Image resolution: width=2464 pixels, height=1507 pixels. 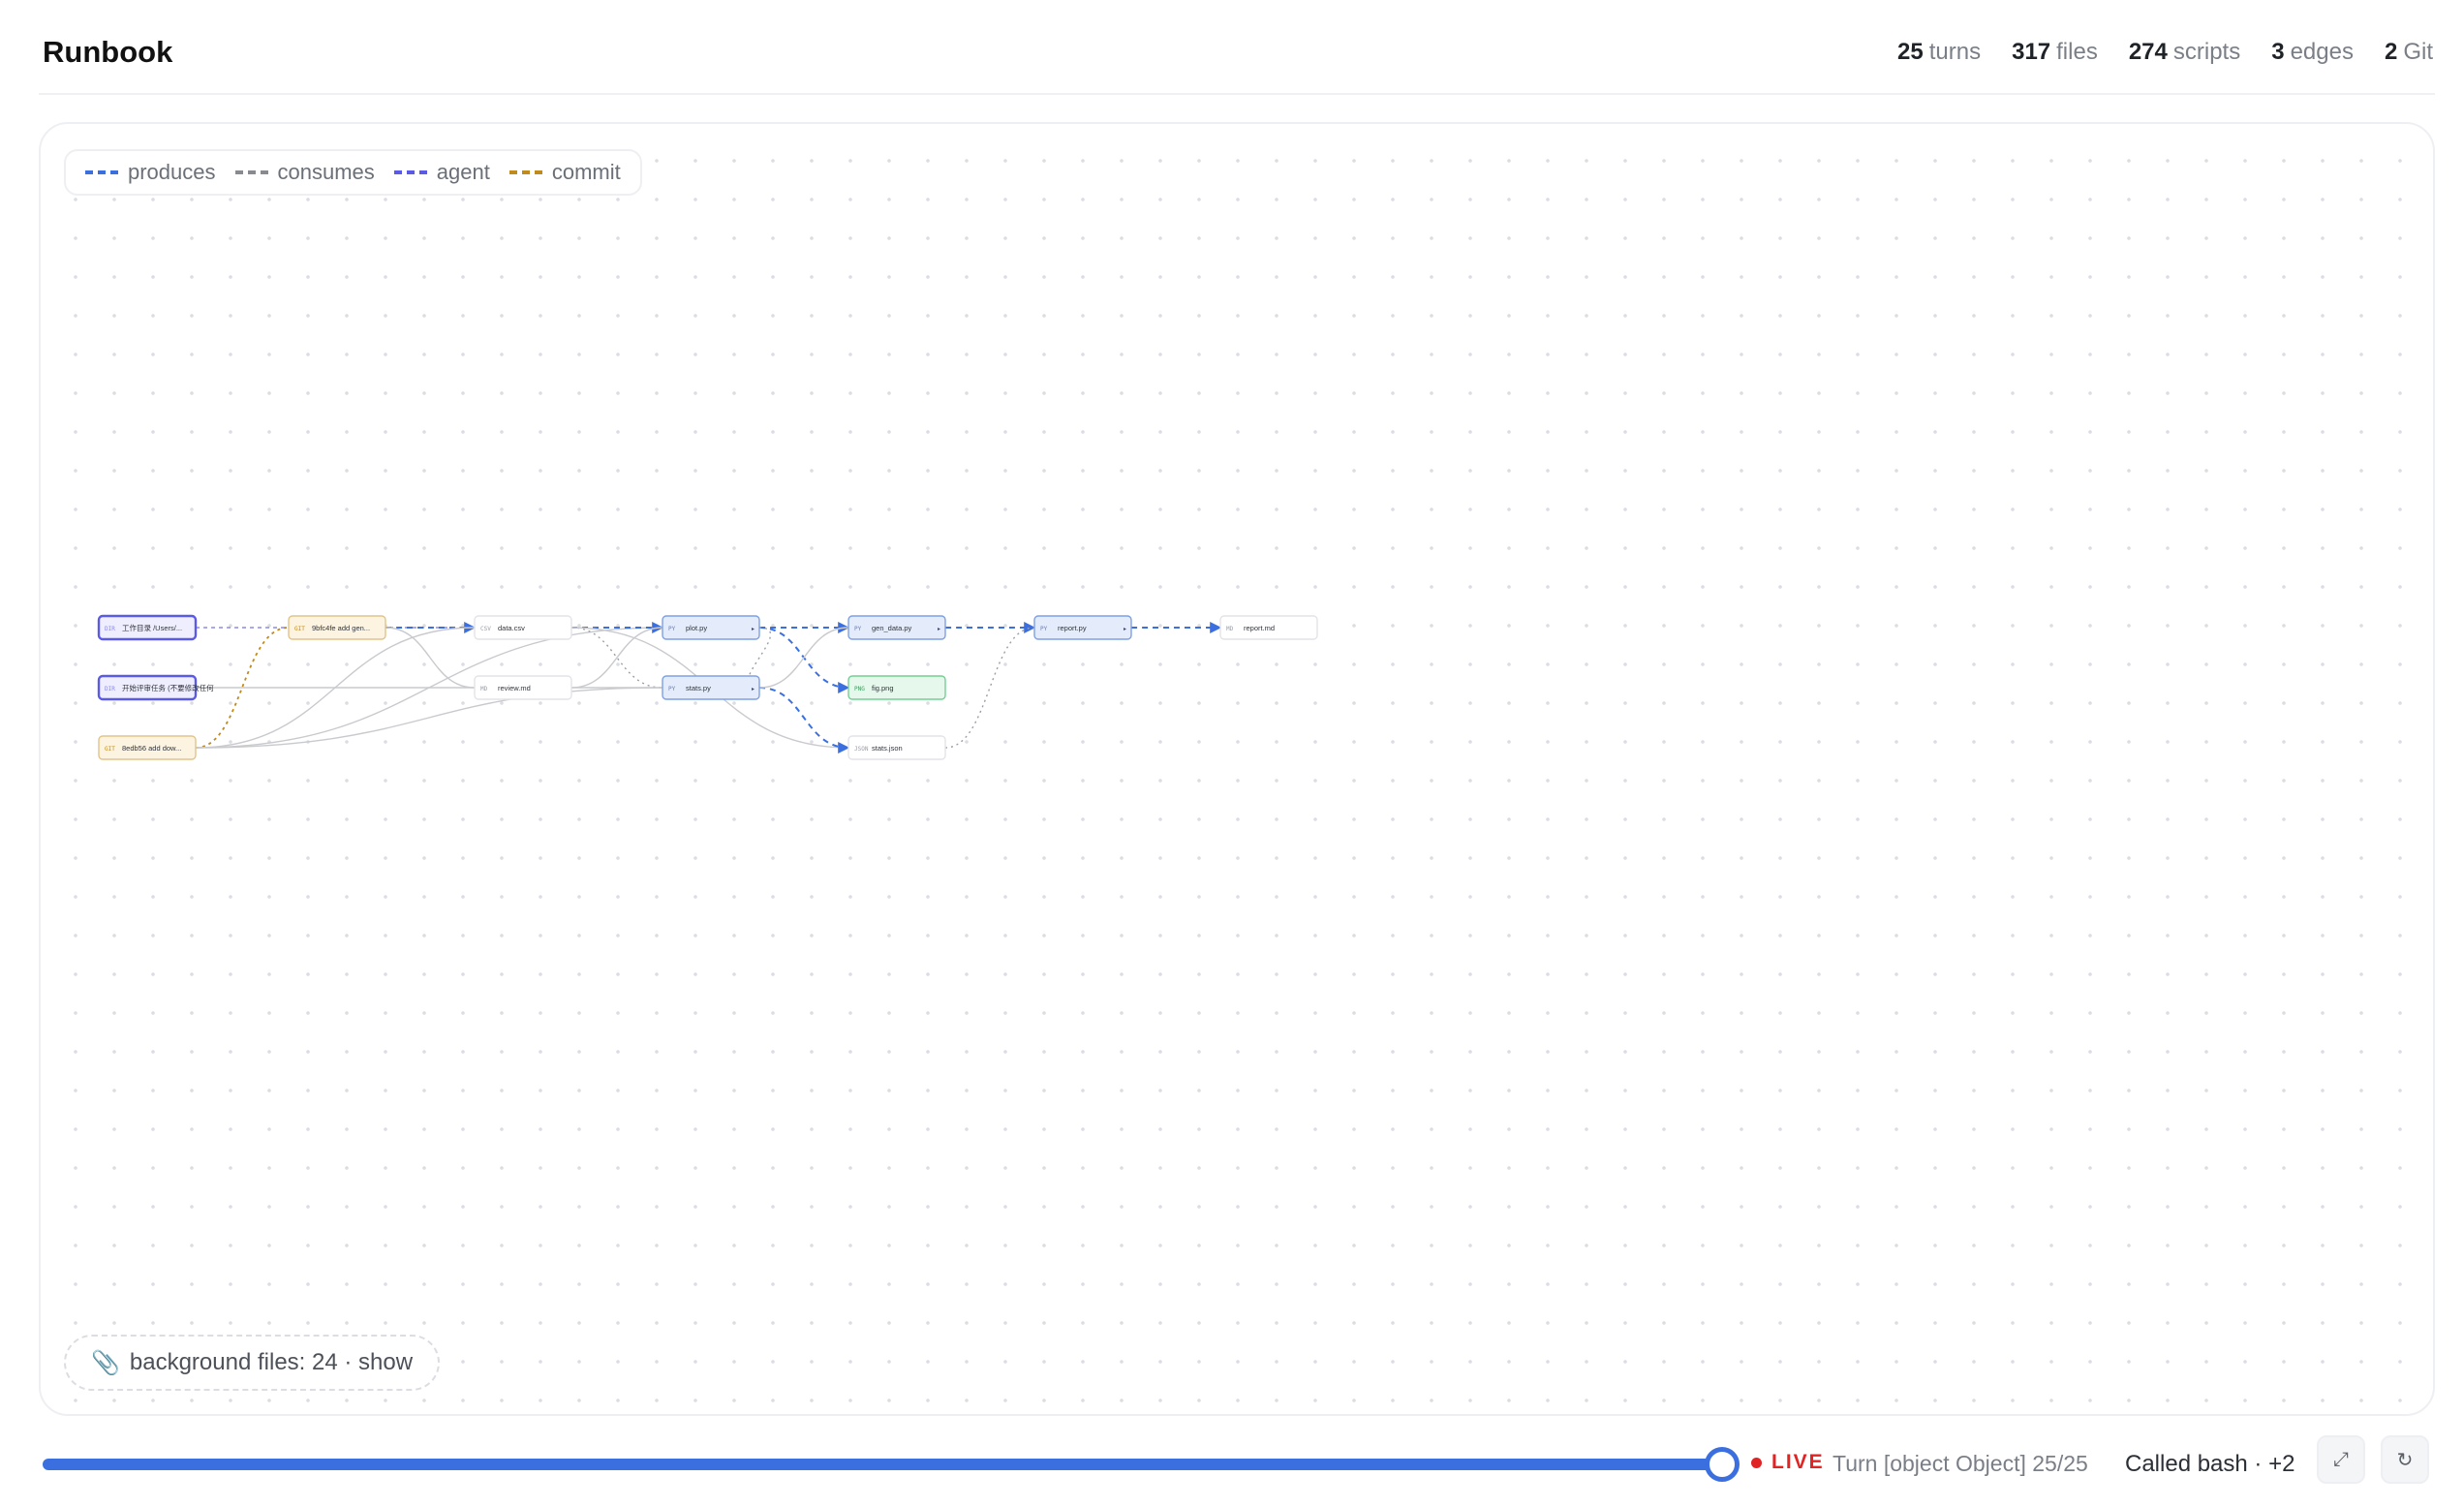 I want to click on expand-icon: ⤢, so click(x=2341, y=1459).